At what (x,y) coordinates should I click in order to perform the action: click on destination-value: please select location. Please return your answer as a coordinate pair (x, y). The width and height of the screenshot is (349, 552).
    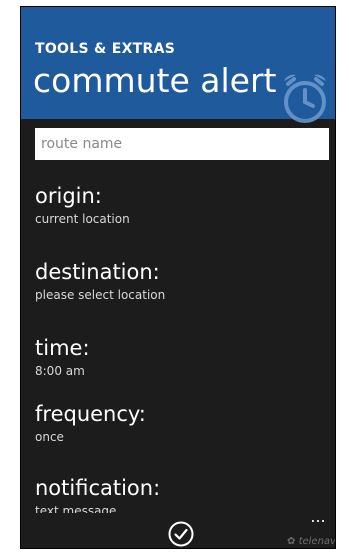
    Looking at the image, I should click on (100, 295).